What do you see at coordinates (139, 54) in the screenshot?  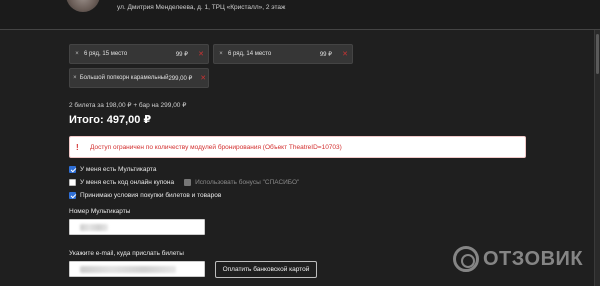 I see `cart-item-seat-15: × 6 ряд, 15 место 99 ₽ ✕` at bounding box center [139, 54].